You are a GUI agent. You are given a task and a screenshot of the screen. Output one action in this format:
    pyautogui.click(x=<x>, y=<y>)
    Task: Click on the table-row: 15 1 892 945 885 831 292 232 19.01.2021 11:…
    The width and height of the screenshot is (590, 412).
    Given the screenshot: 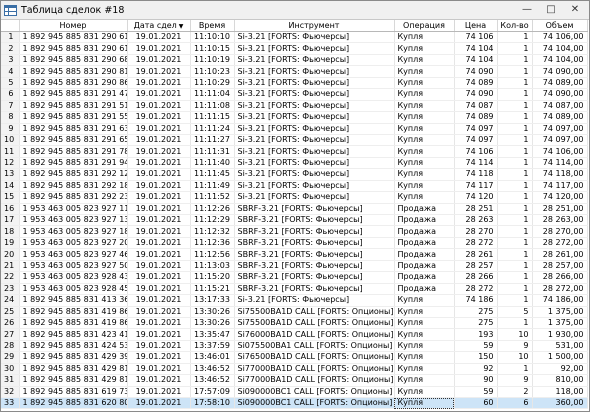 What is the action you would take?
    pyautogui.click(x=294, y=197)
    